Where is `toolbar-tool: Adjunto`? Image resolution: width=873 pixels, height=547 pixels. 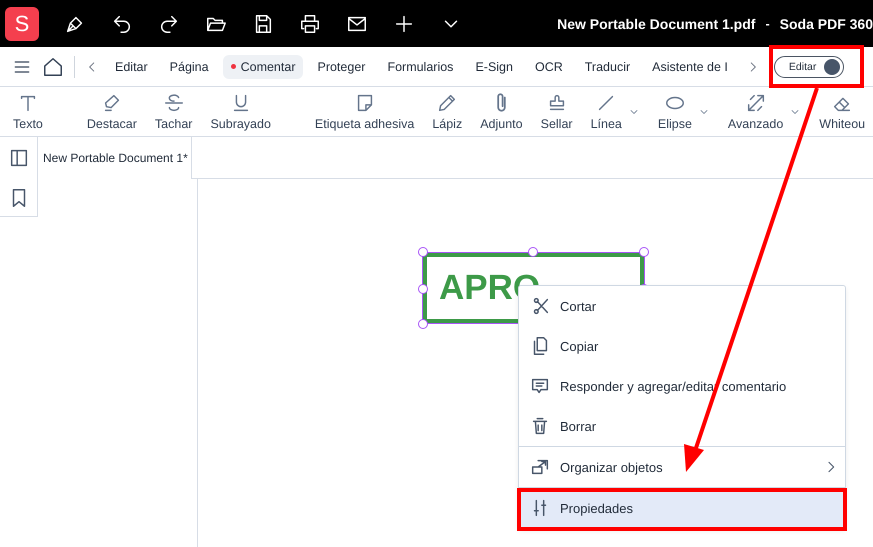 toolbar-tool: Adjunto is located at coordinates (501, 111).